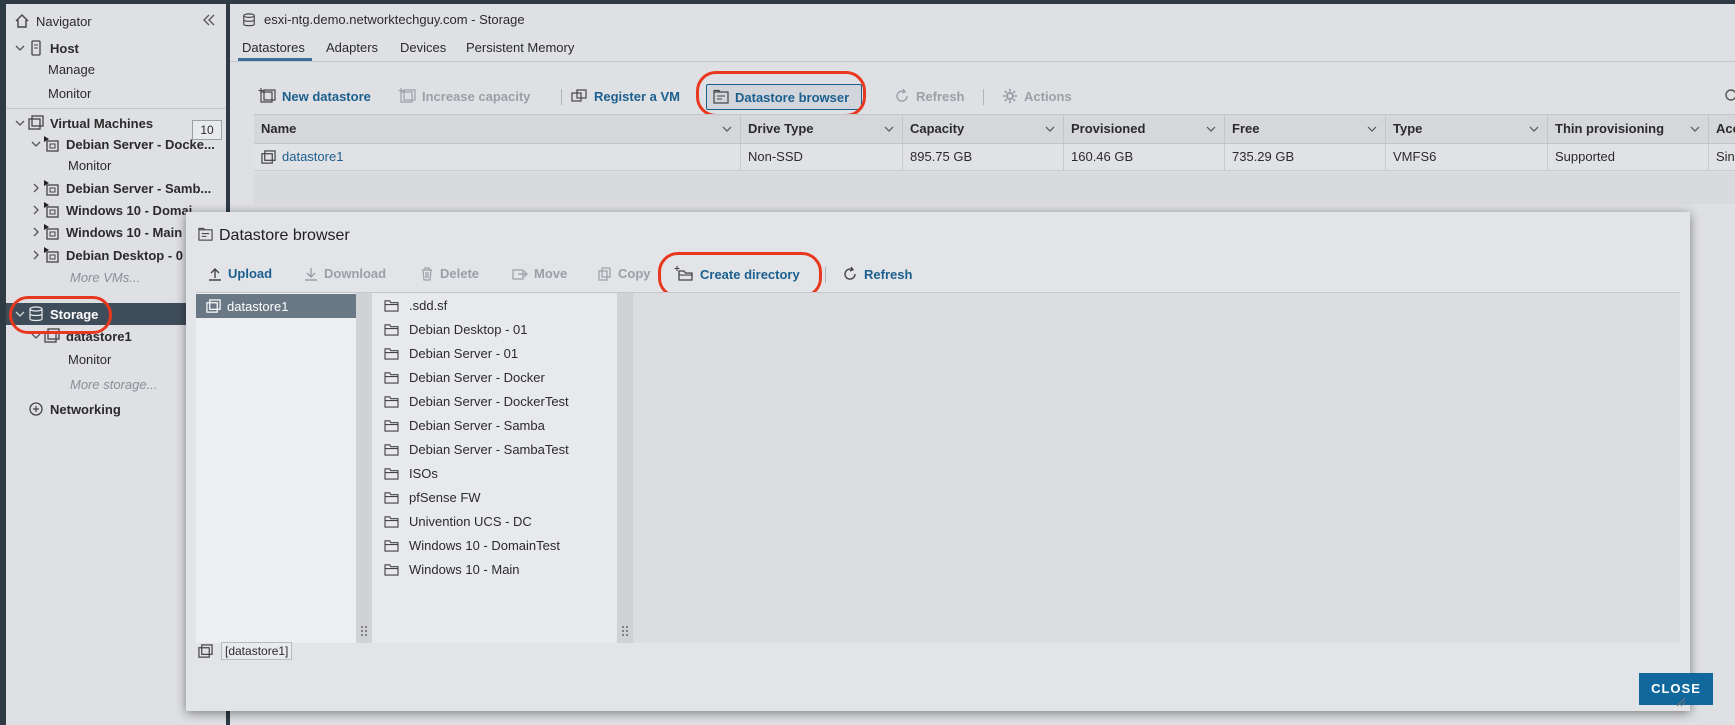 The image size is (1735, 725). Describe the element at coordinates (1144, 129) in the screenshot. I see `column-header-provisioned: Provisioned` at that location.